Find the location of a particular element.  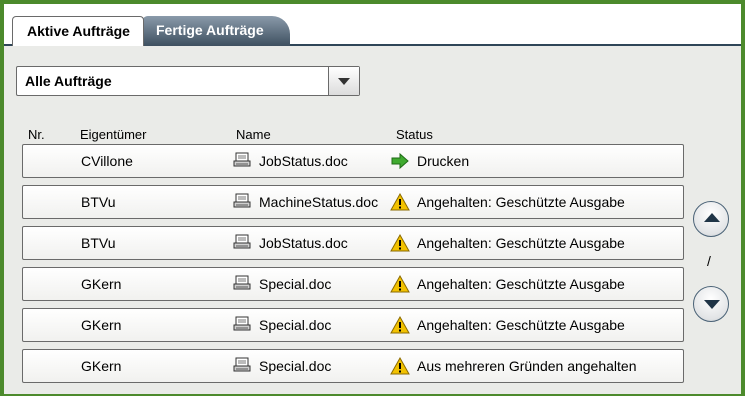

column-header-nr: Nr. is located at coordinates (36, 134).